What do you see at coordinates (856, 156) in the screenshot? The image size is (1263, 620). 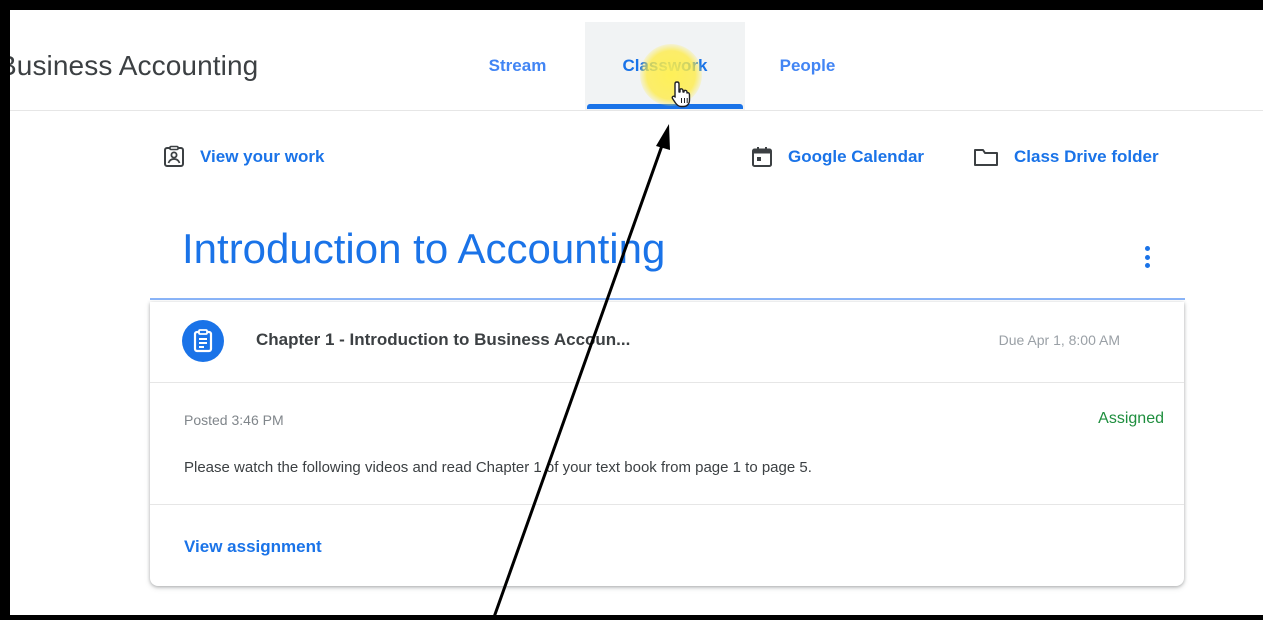 I see `google-calendar-label: Google Calendar` at bounding box center [856, 156].